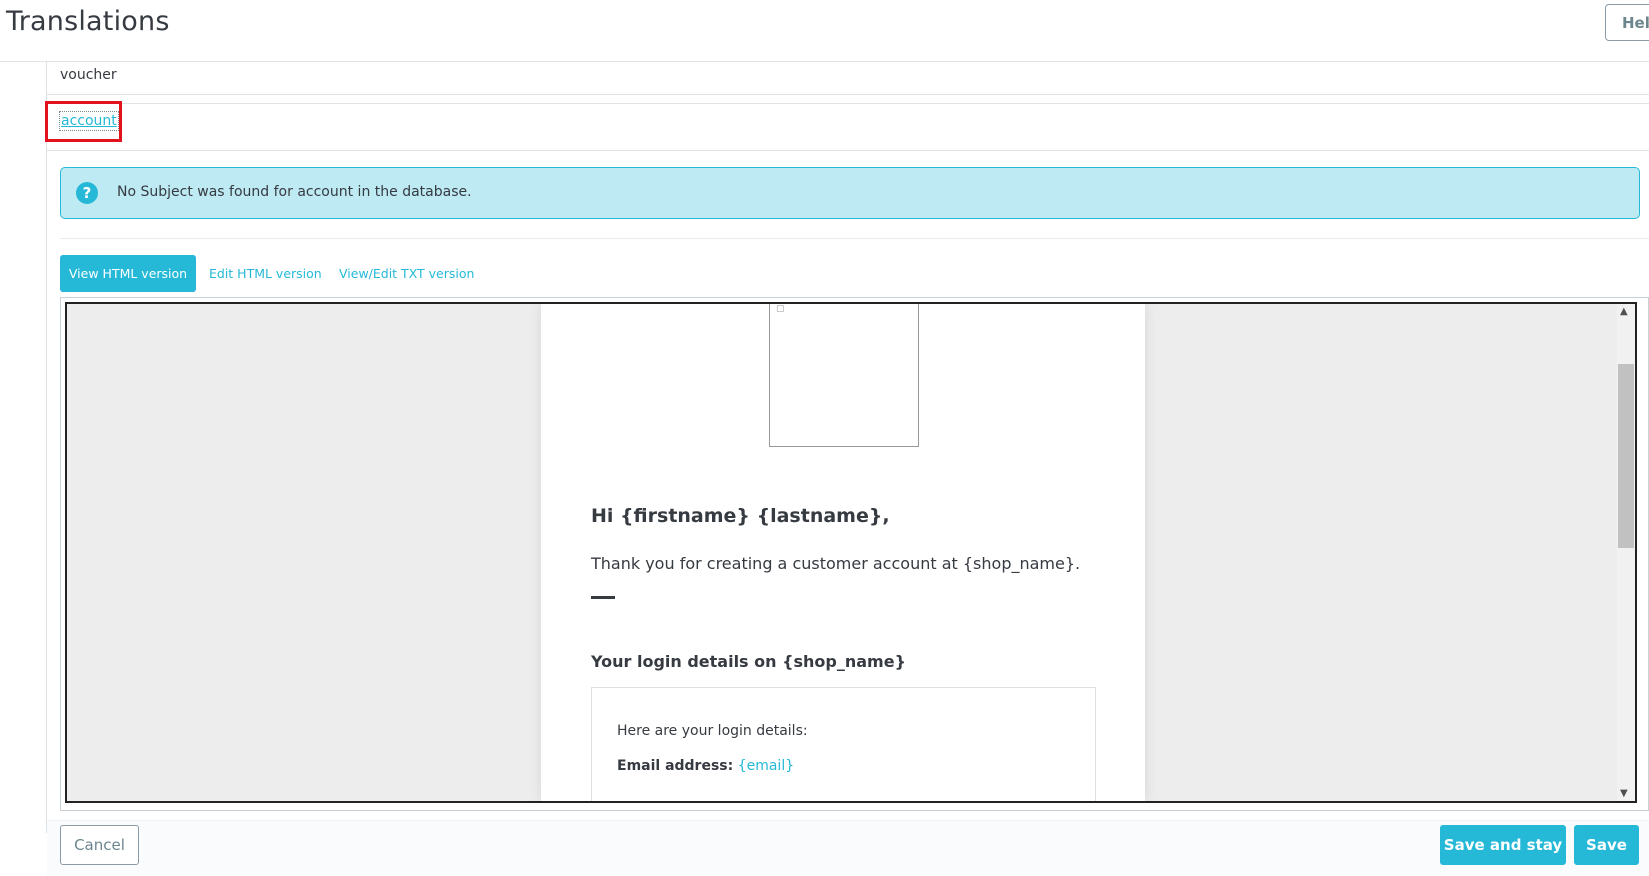 This screenshot has width=1649, height=876. What do you see at coordinates (1626, 552) in the screenshot?
I see `preview-scrollbar: ▲ ▼` at bounding box center [1626, 552].